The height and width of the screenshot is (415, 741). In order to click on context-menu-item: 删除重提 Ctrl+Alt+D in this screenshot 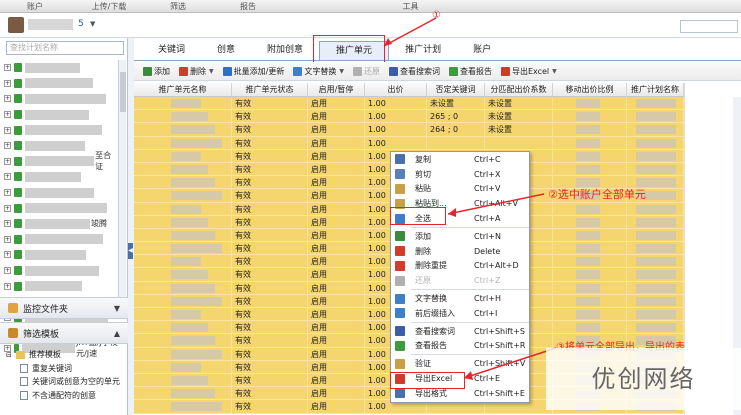, I will do `click(460, 266)`.